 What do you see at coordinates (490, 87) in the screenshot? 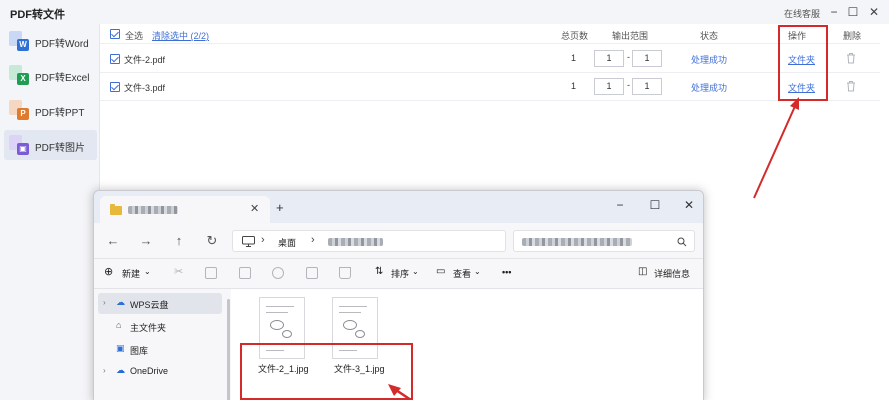
I see `table-row: 文件-3.pdf 1 1 - 1 处理成功 文件夹` at bounding box center [490, 87].